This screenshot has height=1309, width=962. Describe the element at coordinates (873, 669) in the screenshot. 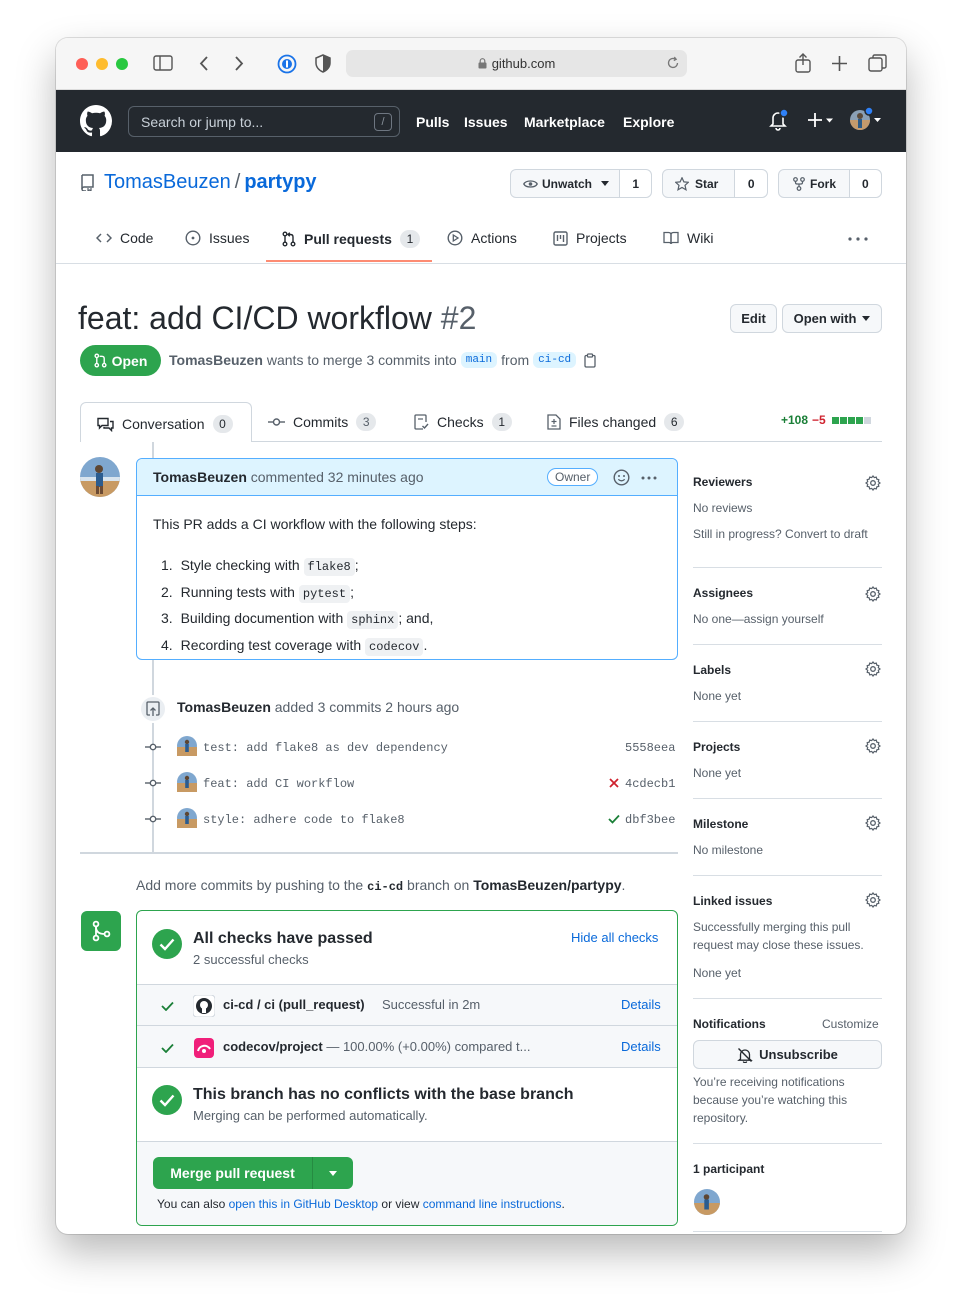

I see `labels-gear-icon` at that location.